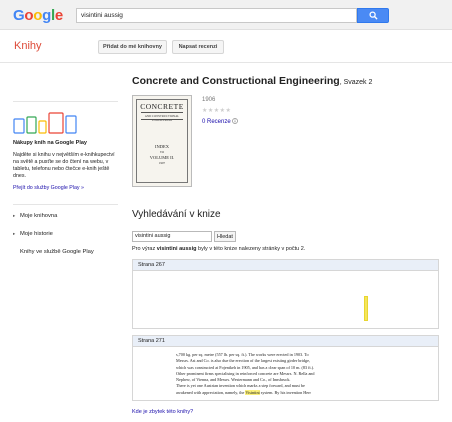 This screenshot has height=422, width=452. What do you see at coordinates (356, 82) in the screenshot?
I see `book-volume: , Svazek 2` at bounding box center [356, 82].